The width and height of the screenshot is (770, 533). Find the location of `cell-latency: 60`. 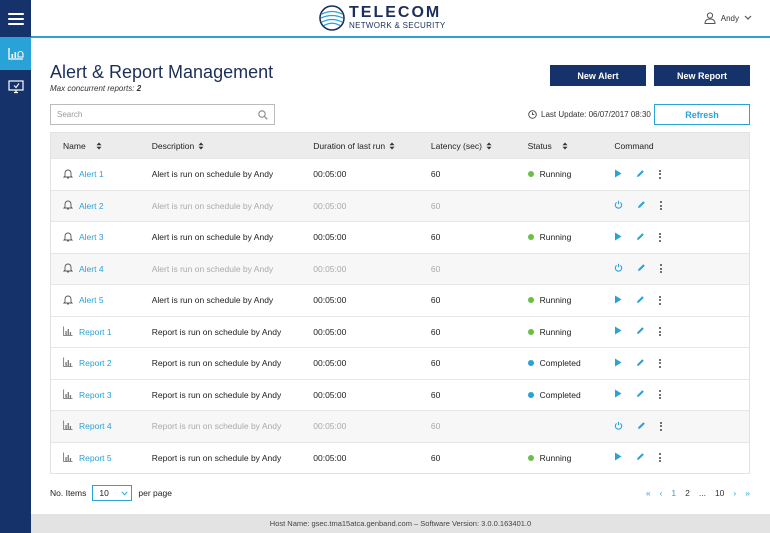

cell-latency: 60 is located at coordinates (435, 331).